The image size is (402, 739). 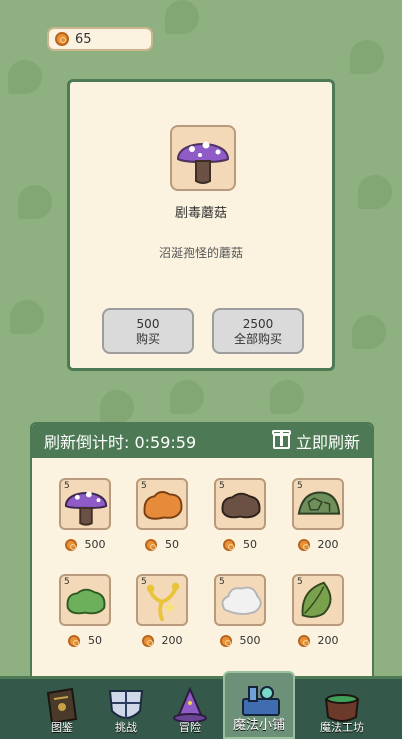 I want to click on buy-one-price: 500, so click(x=148, y=324).